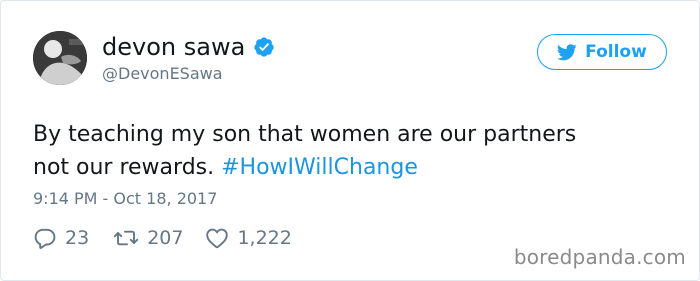 This screenshot has width=700, height=281. I want to click on tweet-actions: 23 207 1,222, so click(162, 238).